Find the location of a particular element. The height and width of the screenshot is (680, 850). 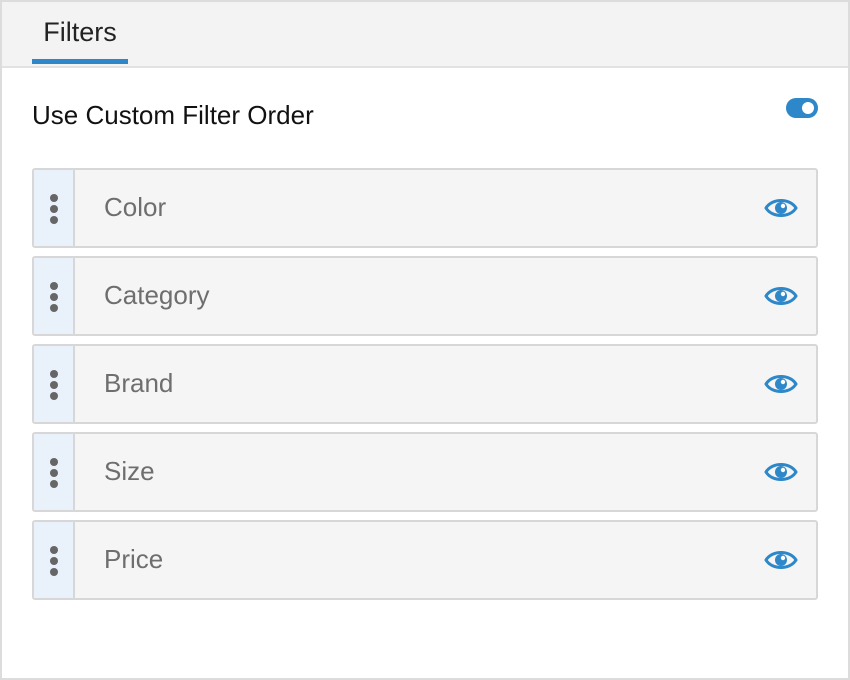

filter-item-size: Size is located at coordinates (425, 472).